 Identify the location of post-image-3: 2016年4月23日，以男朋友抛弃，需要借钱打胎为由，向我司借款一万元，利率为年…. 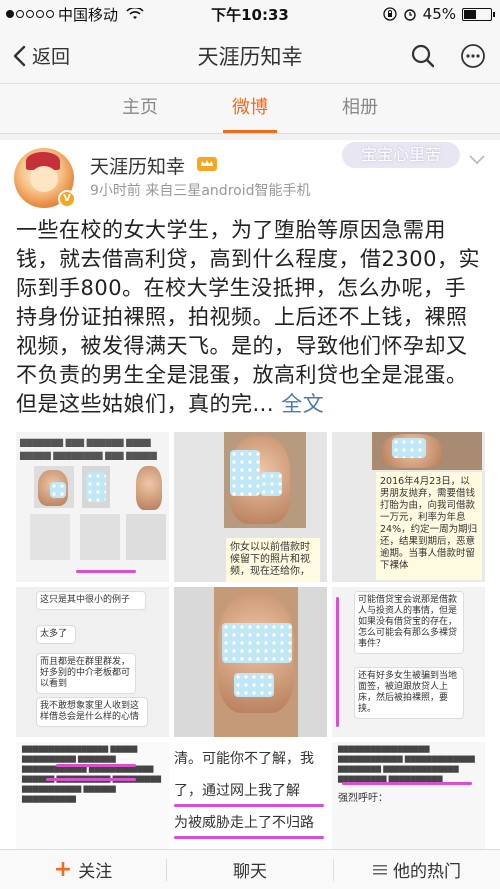
(408, 507).